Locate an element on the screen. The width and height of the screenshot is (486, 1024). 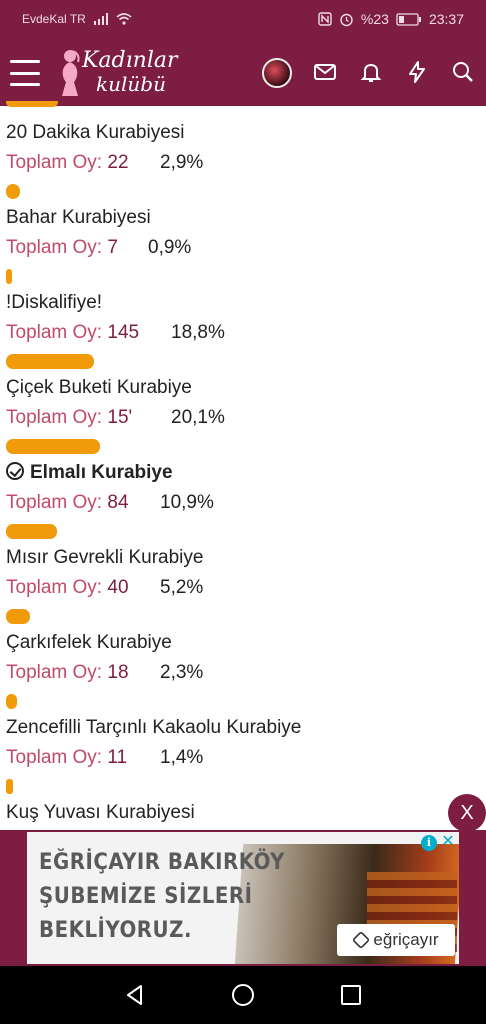
ad-choices-close-icon: ✕ is located at coordinates (448, 842).